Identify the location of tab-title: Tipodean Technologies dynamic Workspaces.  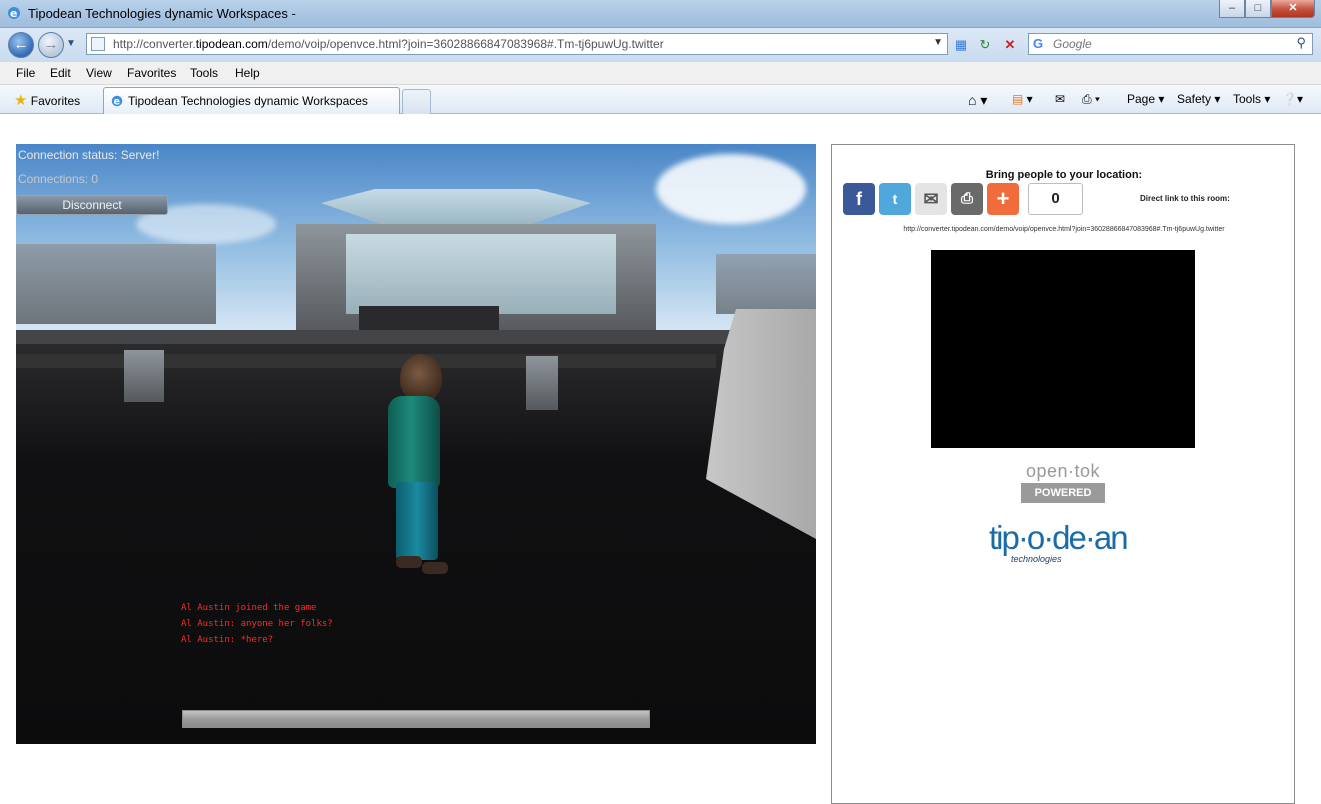
(248, 101).